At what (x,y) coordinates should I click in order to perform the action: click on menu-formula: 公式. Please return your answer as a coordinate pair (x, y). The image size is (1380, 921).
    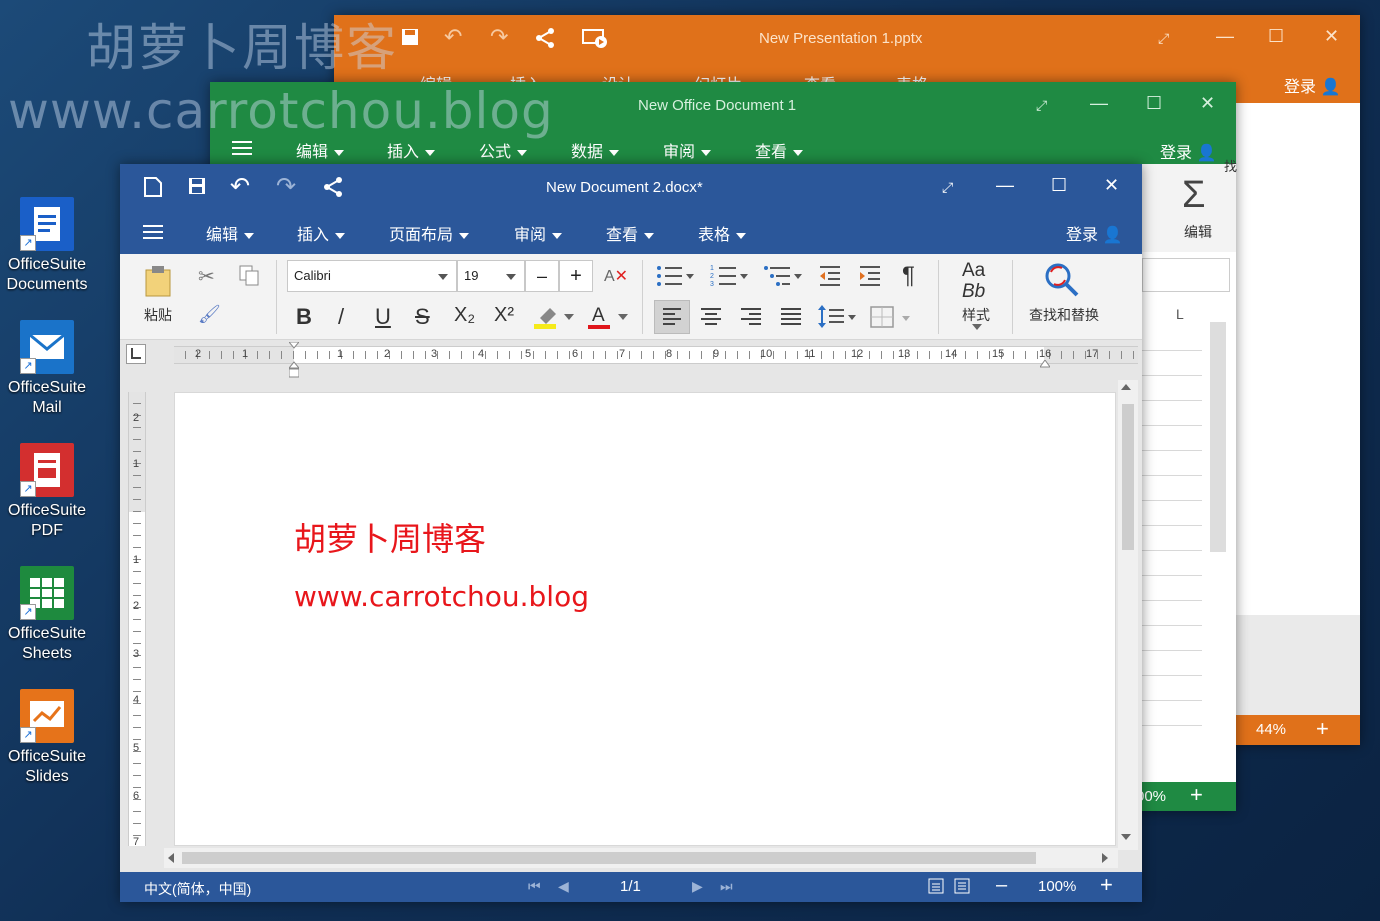
    Looking at the image, I should click on (503, 150).